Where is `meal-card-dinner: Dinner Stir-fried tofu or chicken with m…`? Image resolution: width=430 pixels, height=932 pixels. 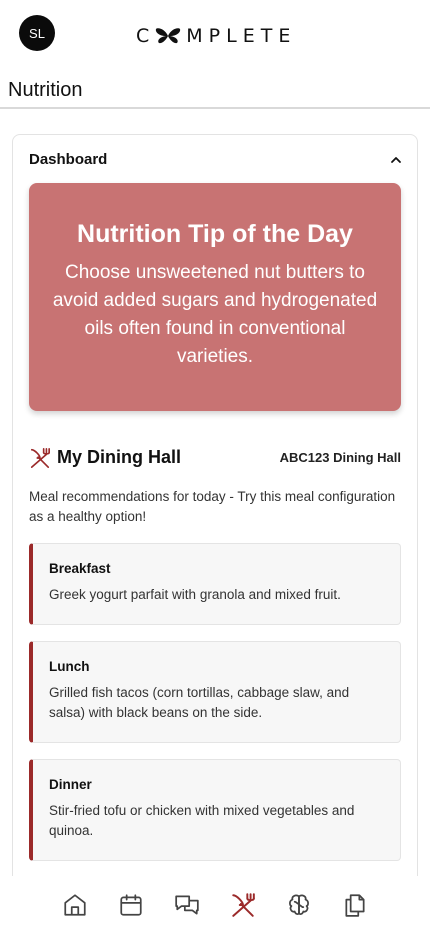
meal-card-dinner: Dinner Stir-fried tofu or chicken with m… is located at coordinates (215, 810).